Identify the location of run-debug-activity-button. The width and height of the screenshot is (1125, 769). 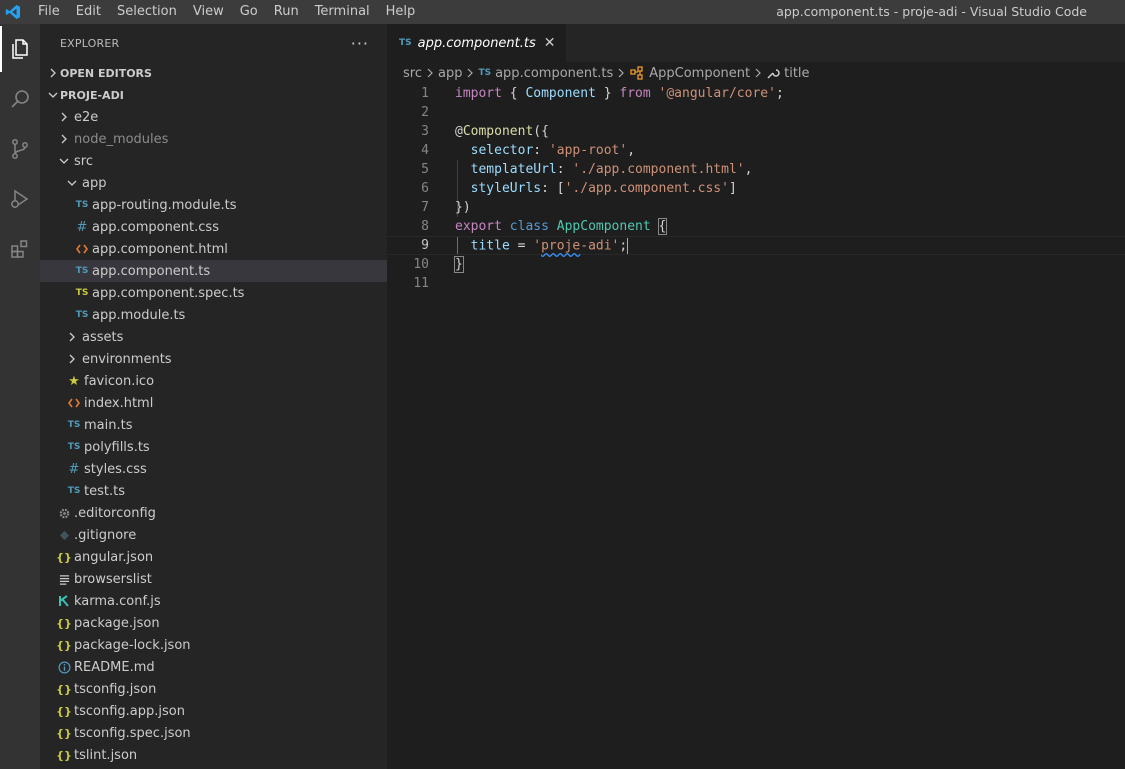
(20, 199).